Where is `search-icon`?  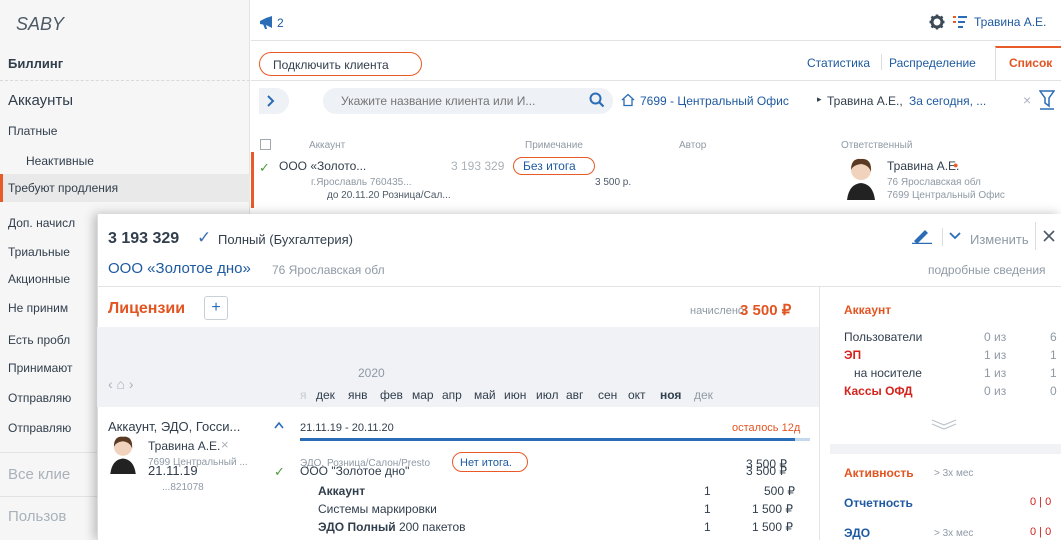 search-icon is located at coordinates (597, 100).